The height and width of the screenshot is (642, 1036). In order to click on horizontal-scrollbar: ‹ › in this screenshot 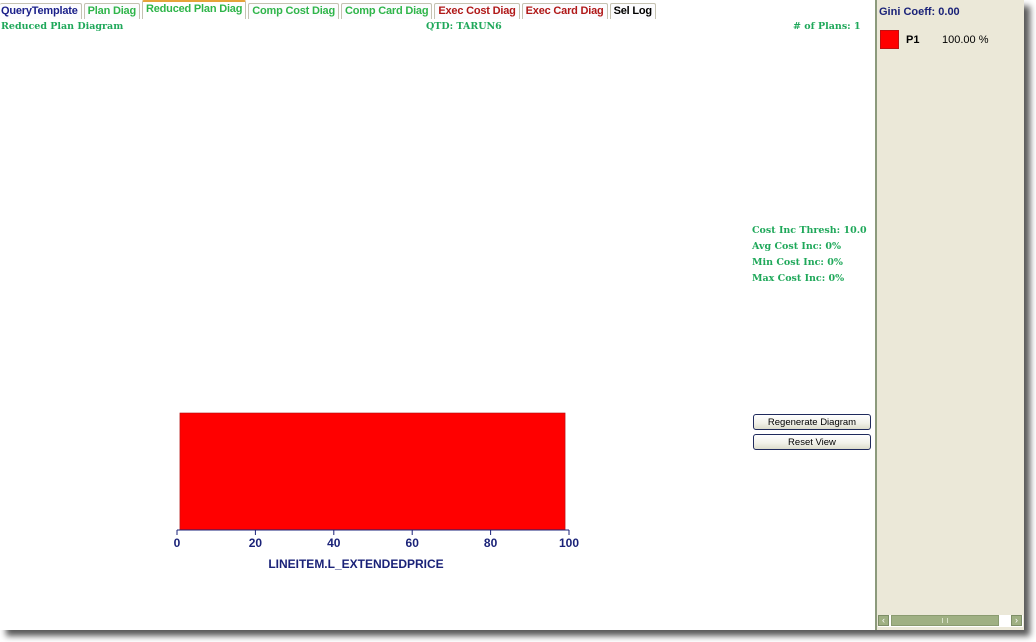, I will do `click(950, 621)`.